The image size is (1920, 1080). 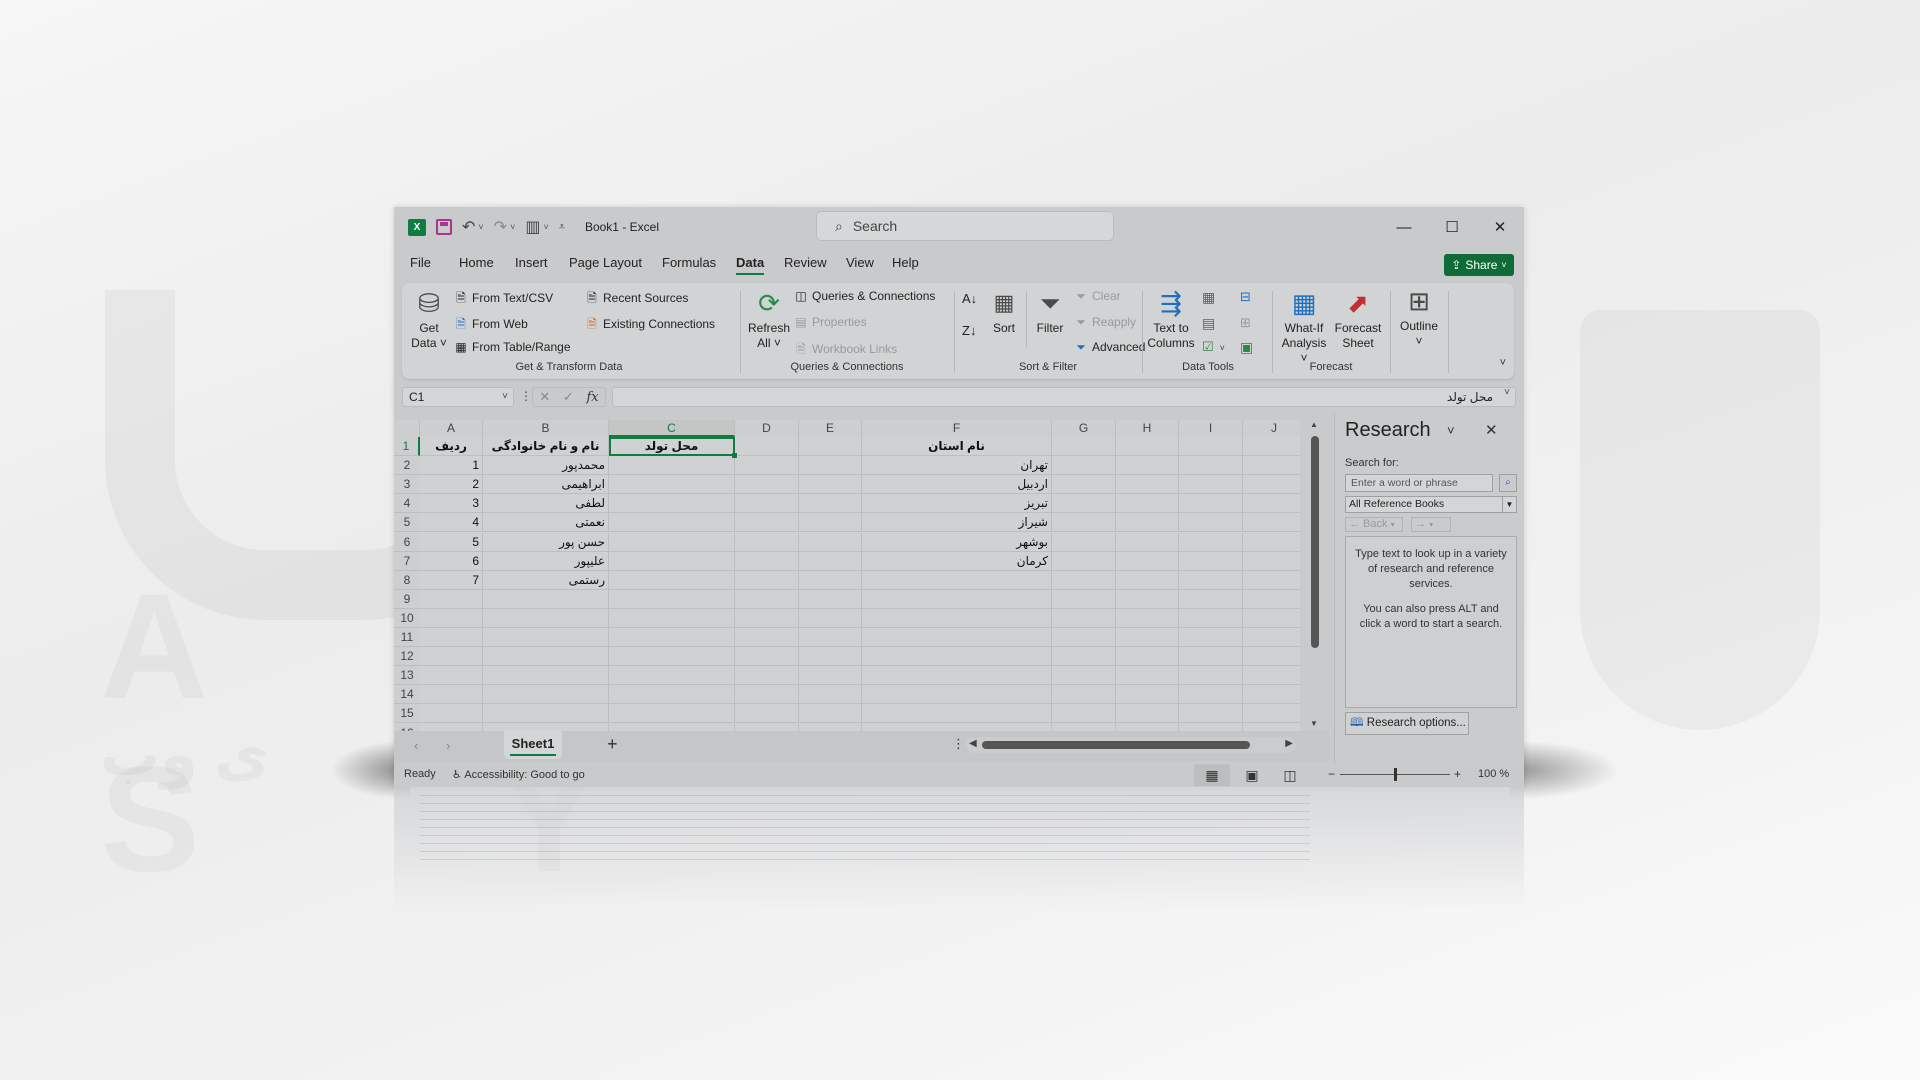 I want to click on column-header-f: F, so click(x=957, y=428).